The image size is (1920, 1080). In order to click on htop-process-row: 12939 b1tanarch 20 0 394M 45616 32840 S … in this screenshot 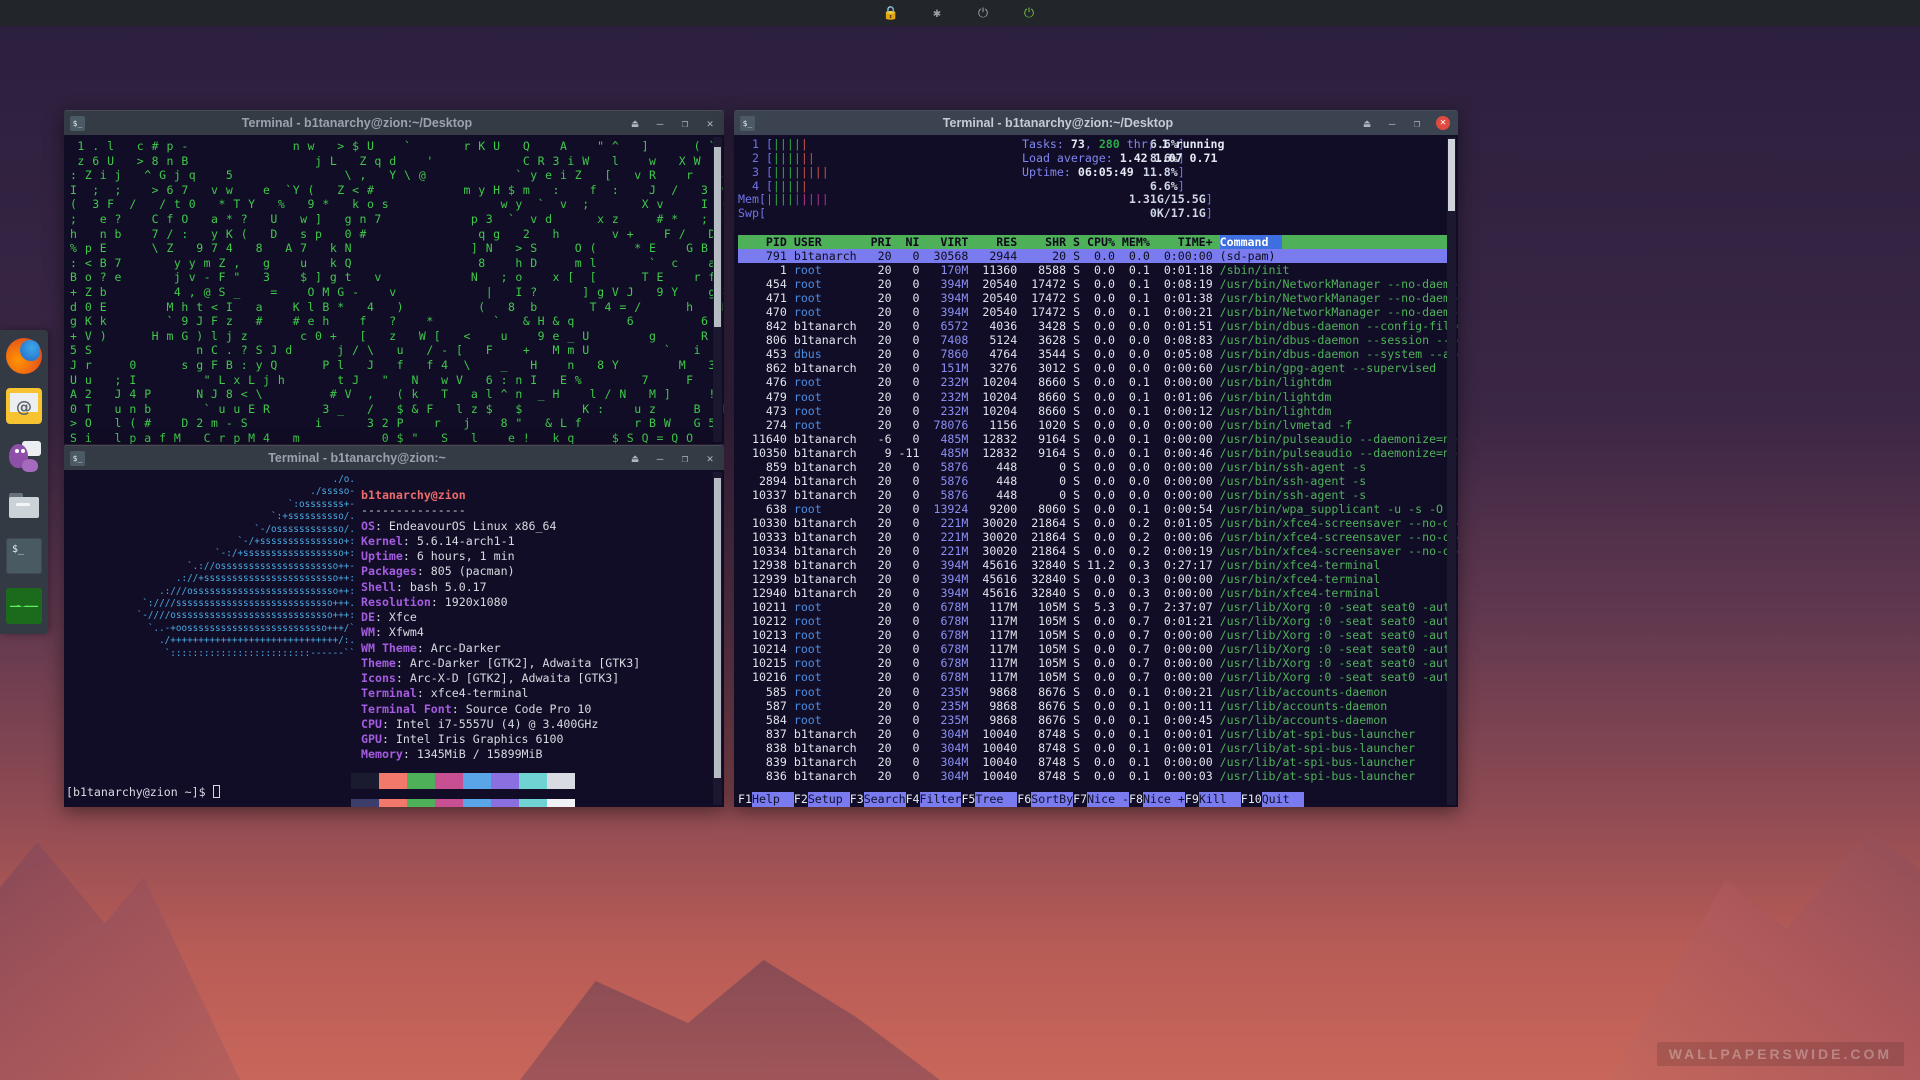, I will do `click(1097, 579)`.